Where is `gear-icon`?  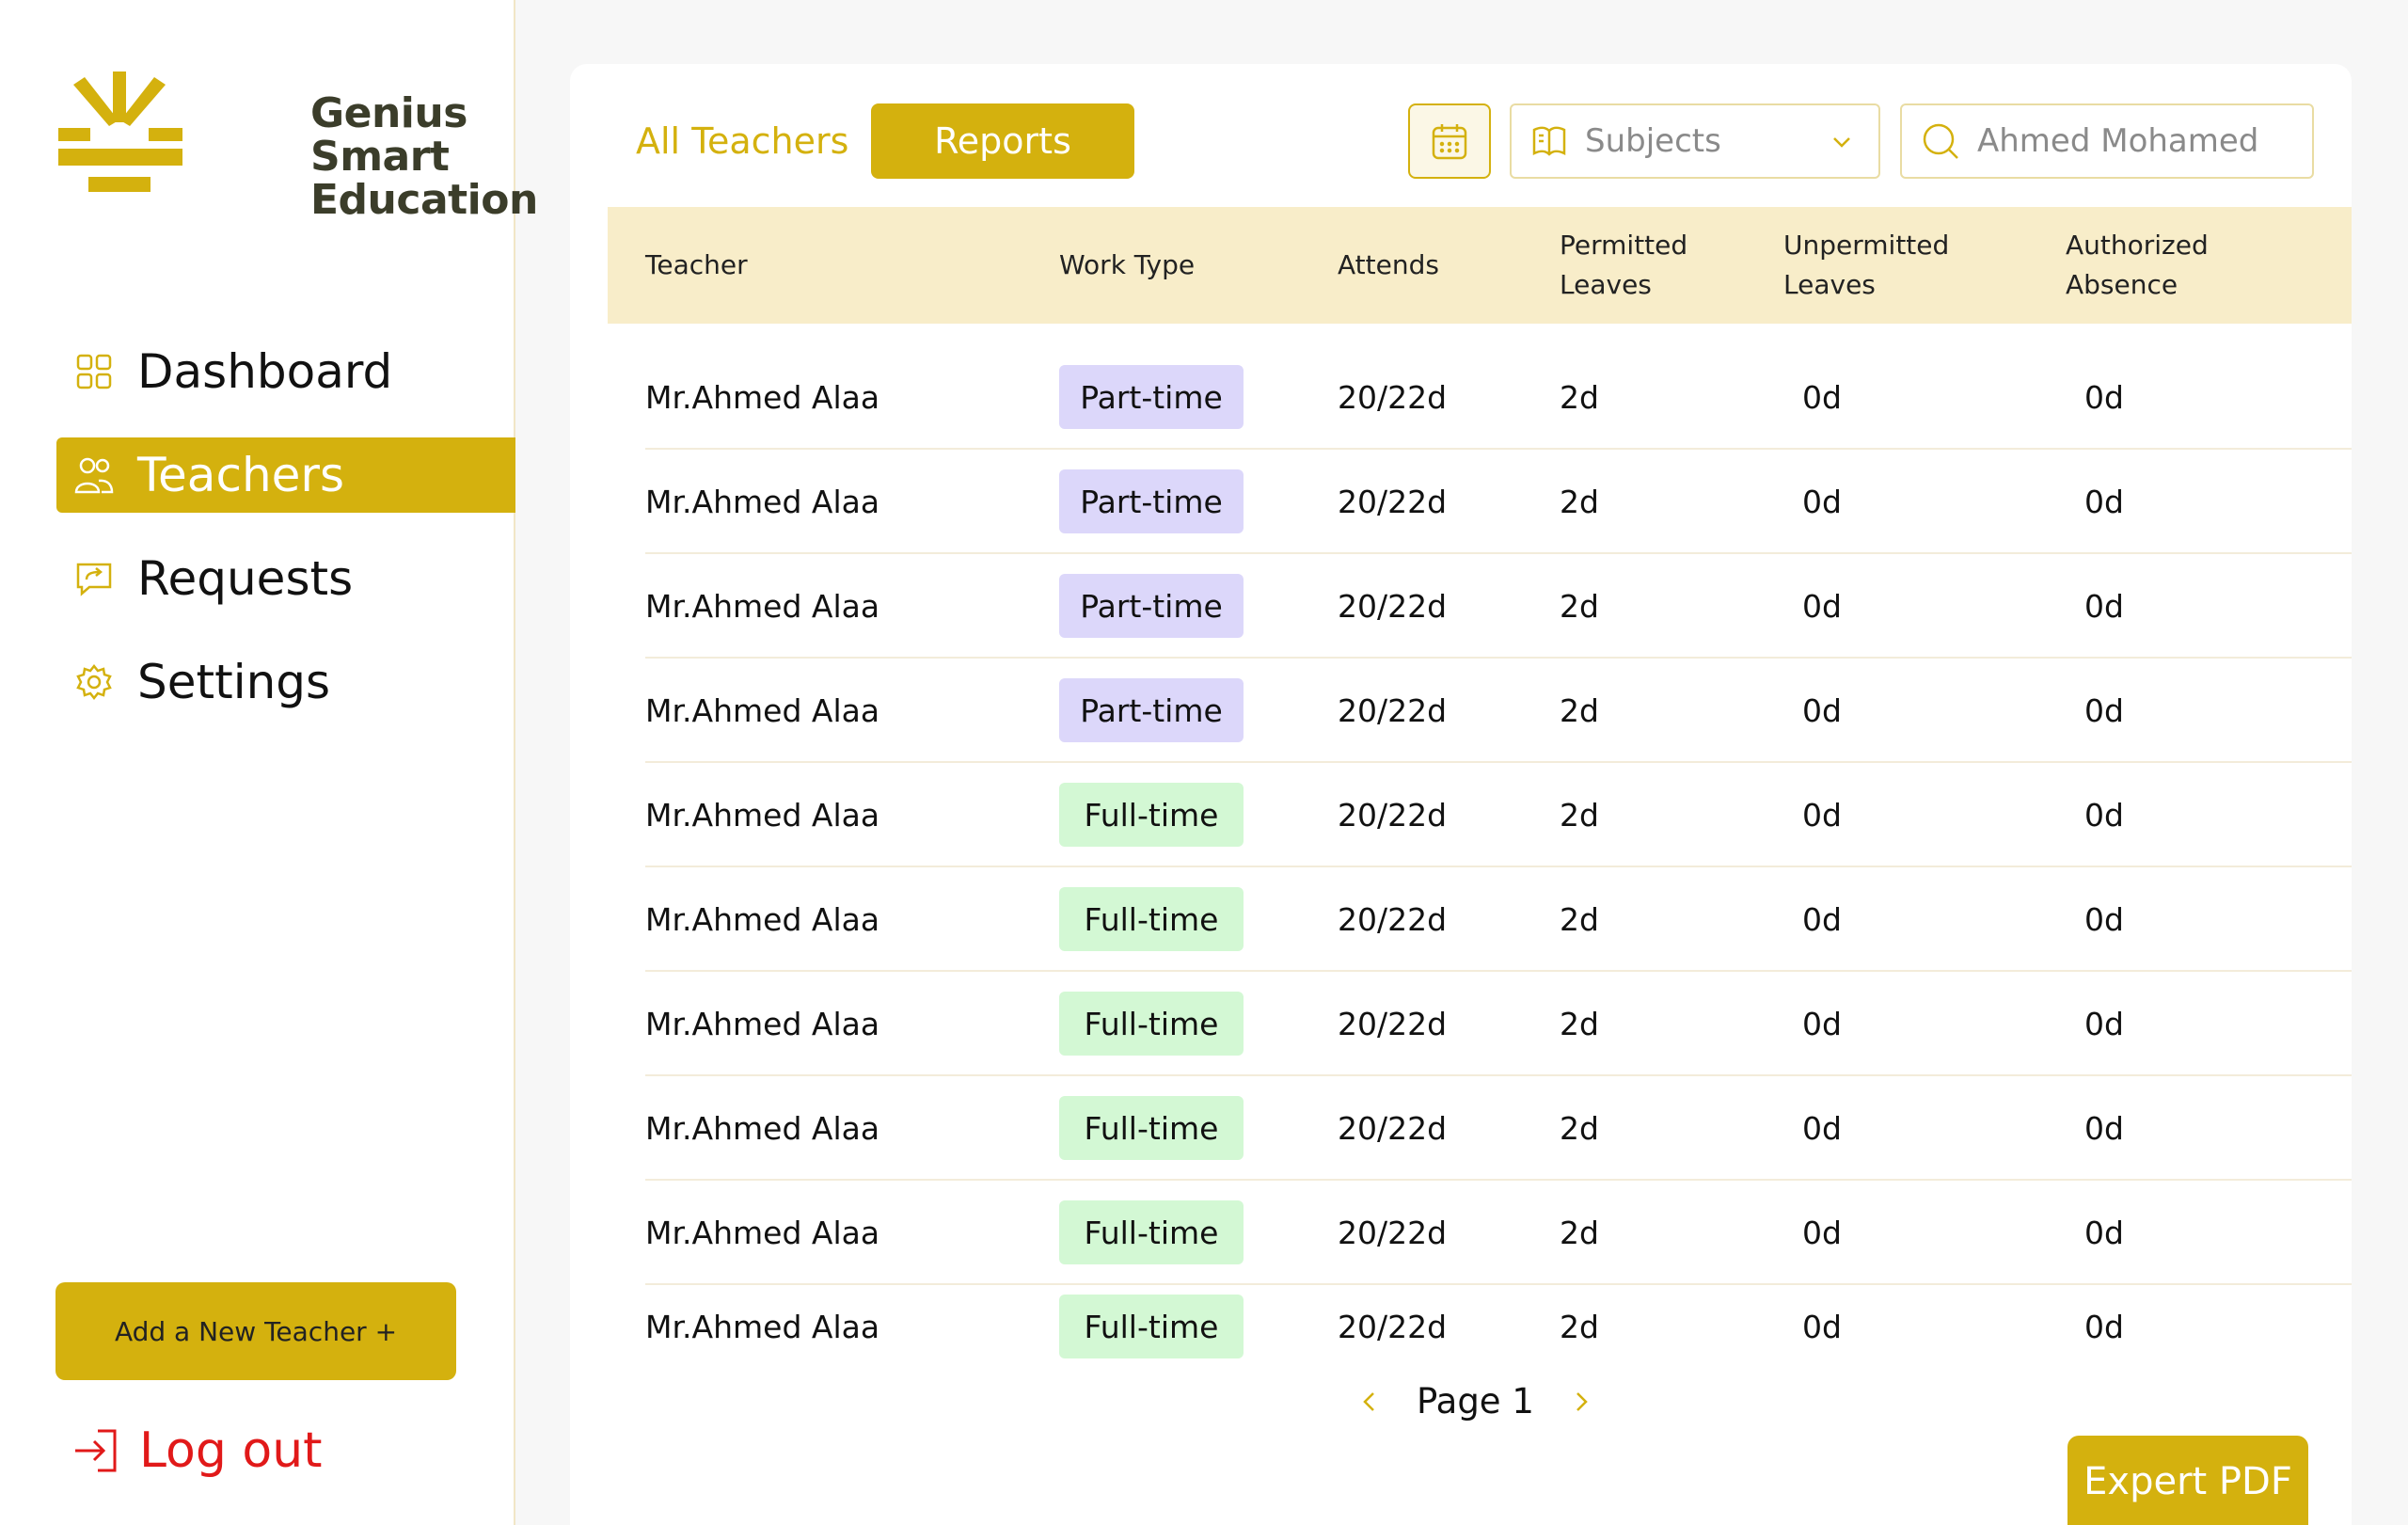 gear-icon is located at coordinates (94, 682).